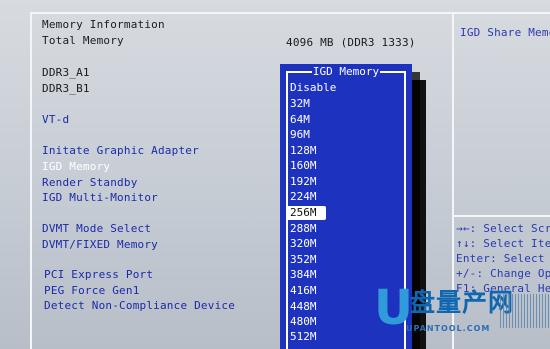 The height and width of the screenshot is (349, 550). What do you see at coordinates (90, 183) in the screenshot?
I see `render-standby-label: Render Standby` at bounding box center [90, 183].